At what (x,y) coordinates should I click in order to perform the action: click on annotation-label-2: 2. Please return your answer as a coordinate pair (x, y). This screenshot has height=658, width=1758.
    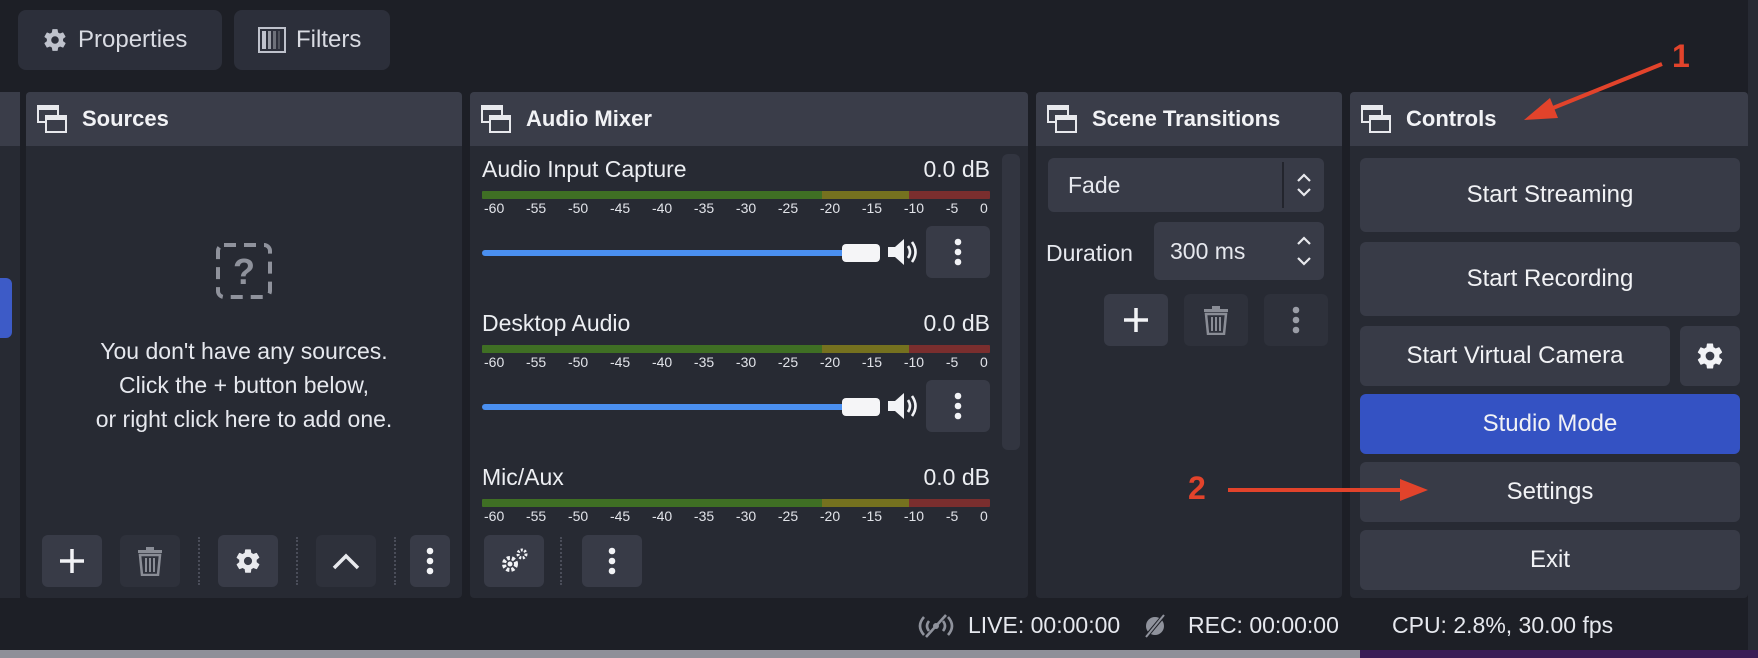
    Looking at the image, I should click on (1197, 488).